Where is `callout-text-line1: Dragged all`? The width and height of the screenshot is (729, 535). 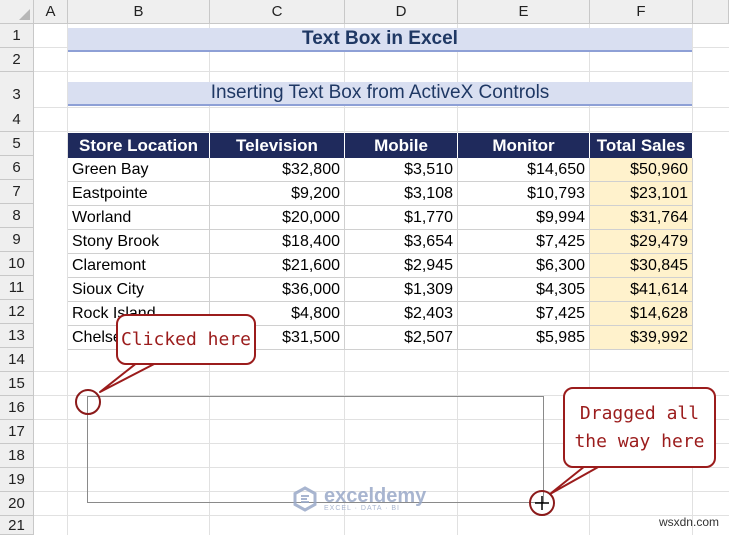
callout-text-line1: Dragged all is located at coordinates (639, 413).